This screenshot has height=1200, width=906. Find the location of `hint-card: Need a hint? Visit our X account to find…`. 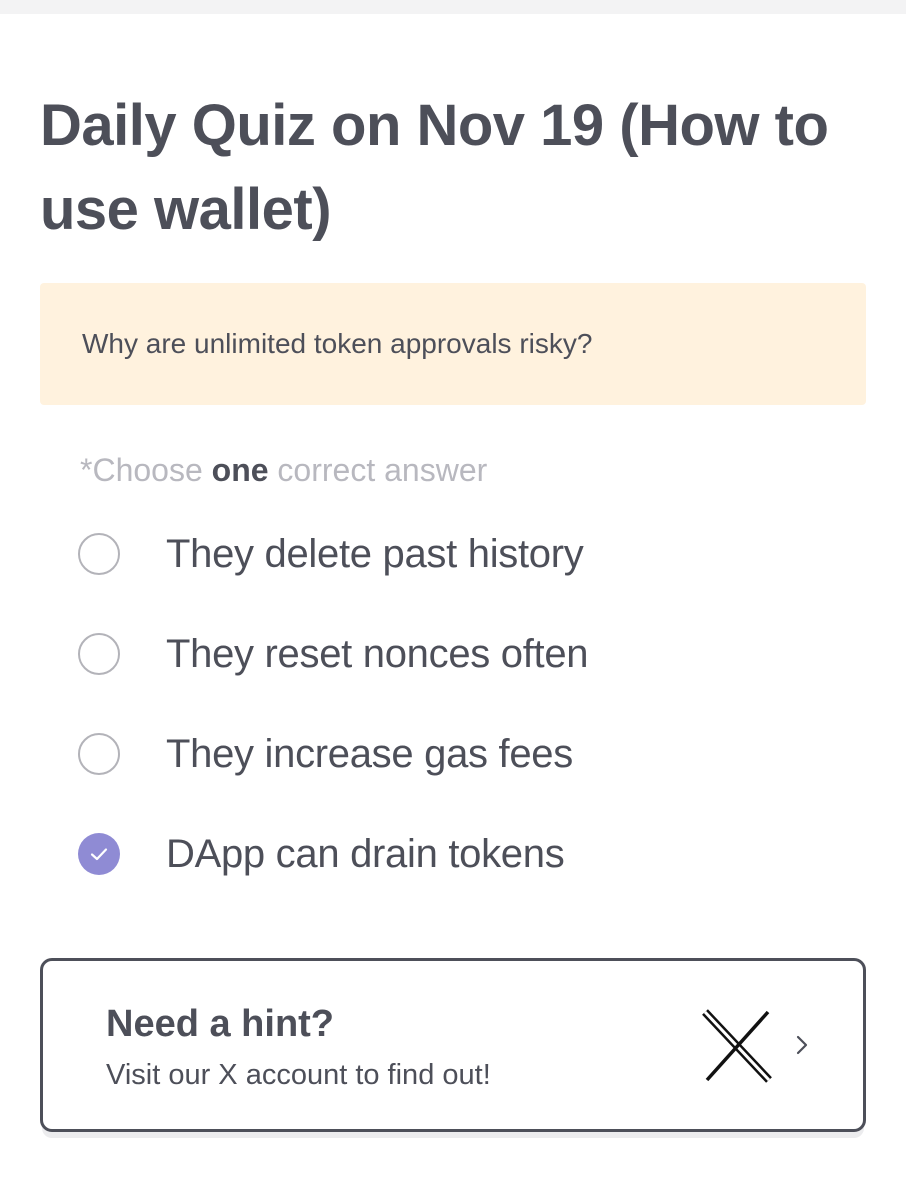

hint-card: Need a hint? Visit our X account to find… is located at coordinates (453, 1045).